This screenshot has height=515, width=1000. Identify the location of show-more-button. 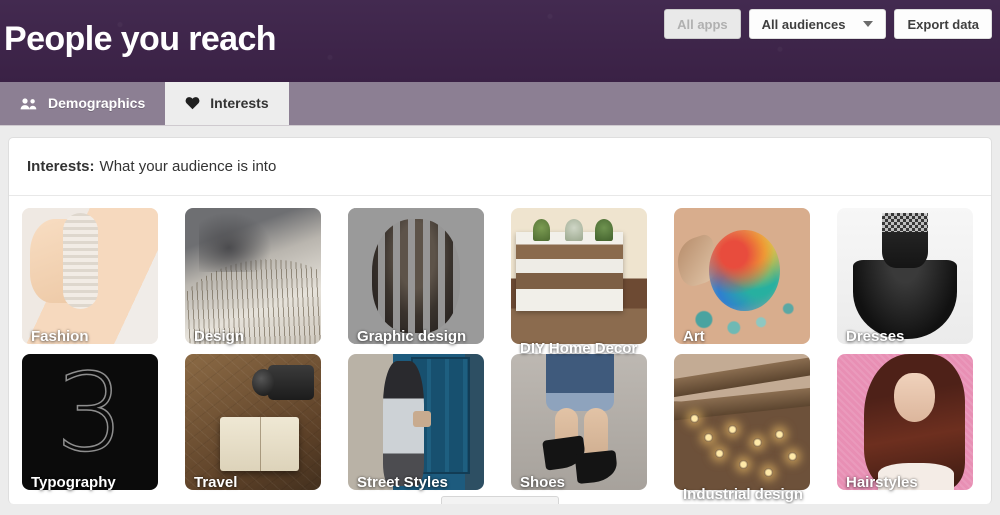
(500, 500).